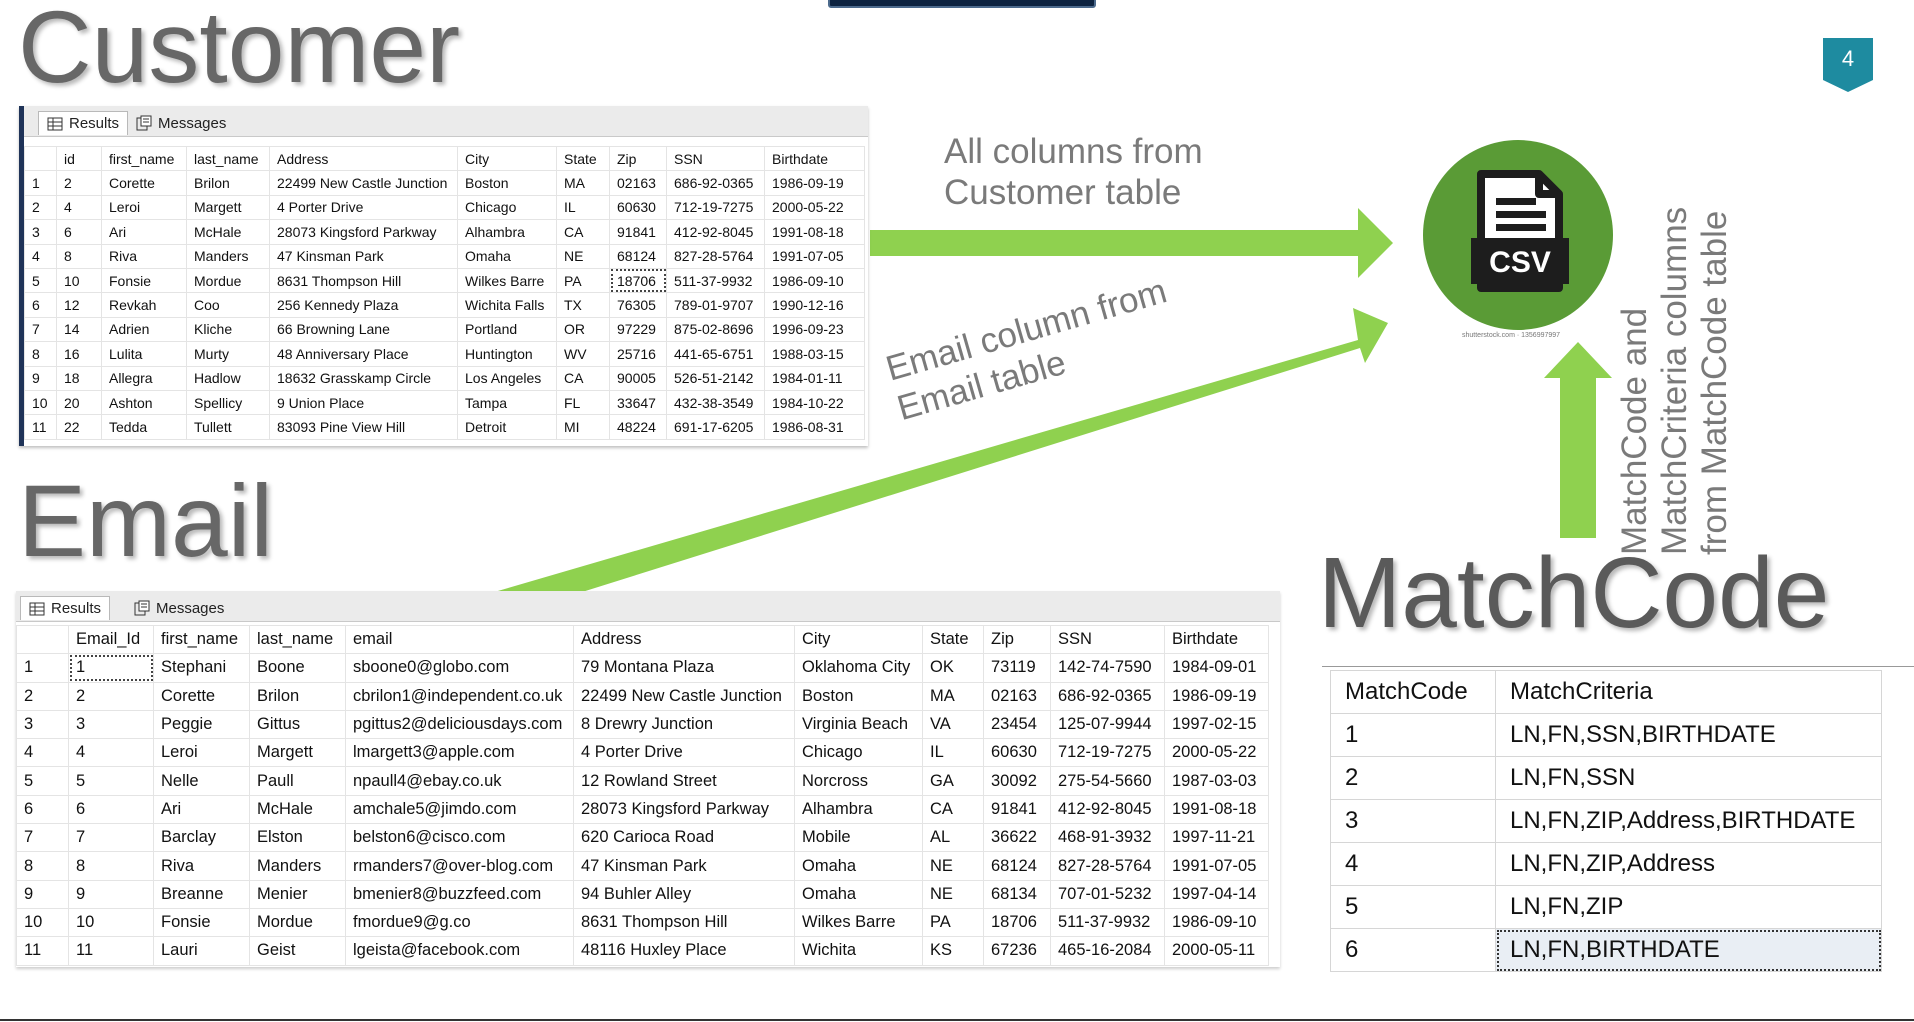 This screenshot has width=1914, height=1022. Describe the element at coordinates (1107, 894) in the screenshot. I see `table-cell: 707-01-5232` at that location.